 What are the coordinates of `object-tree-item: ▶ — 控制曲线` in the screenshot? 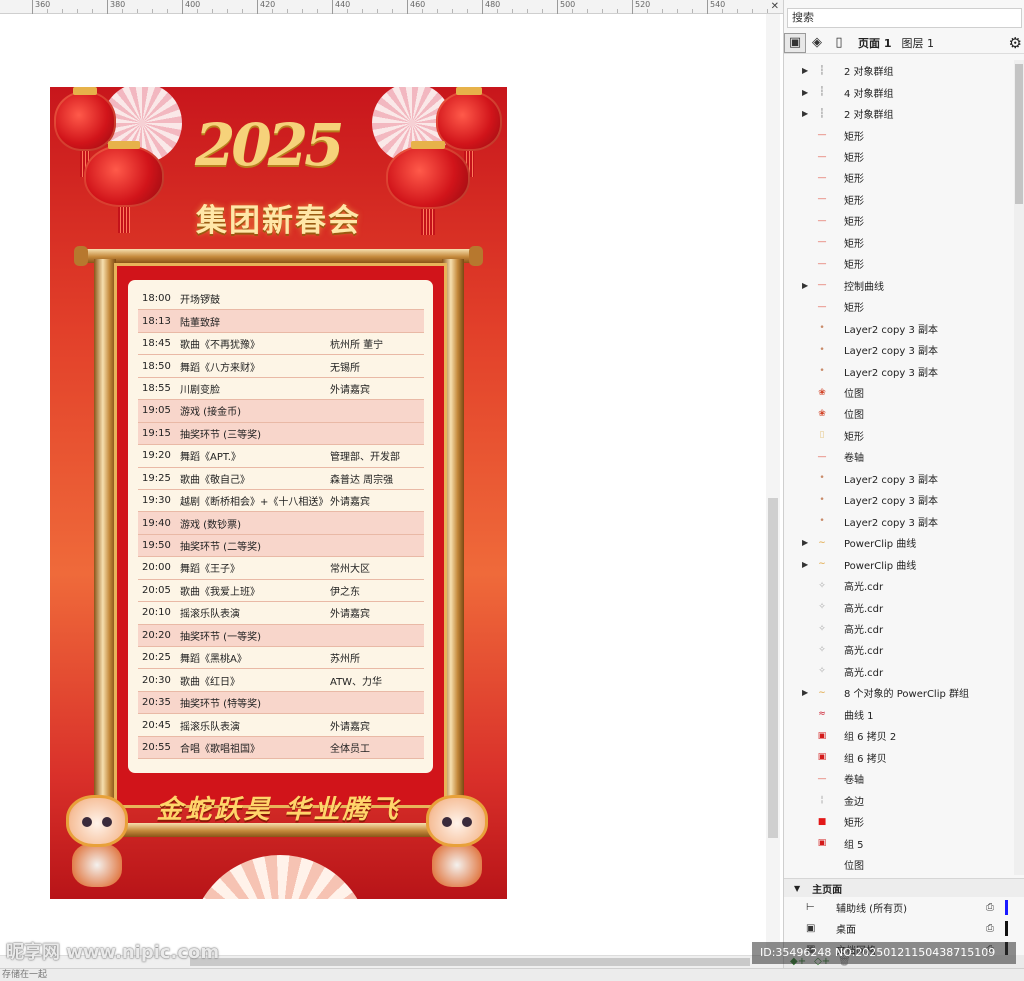 It's located at (899, 285).